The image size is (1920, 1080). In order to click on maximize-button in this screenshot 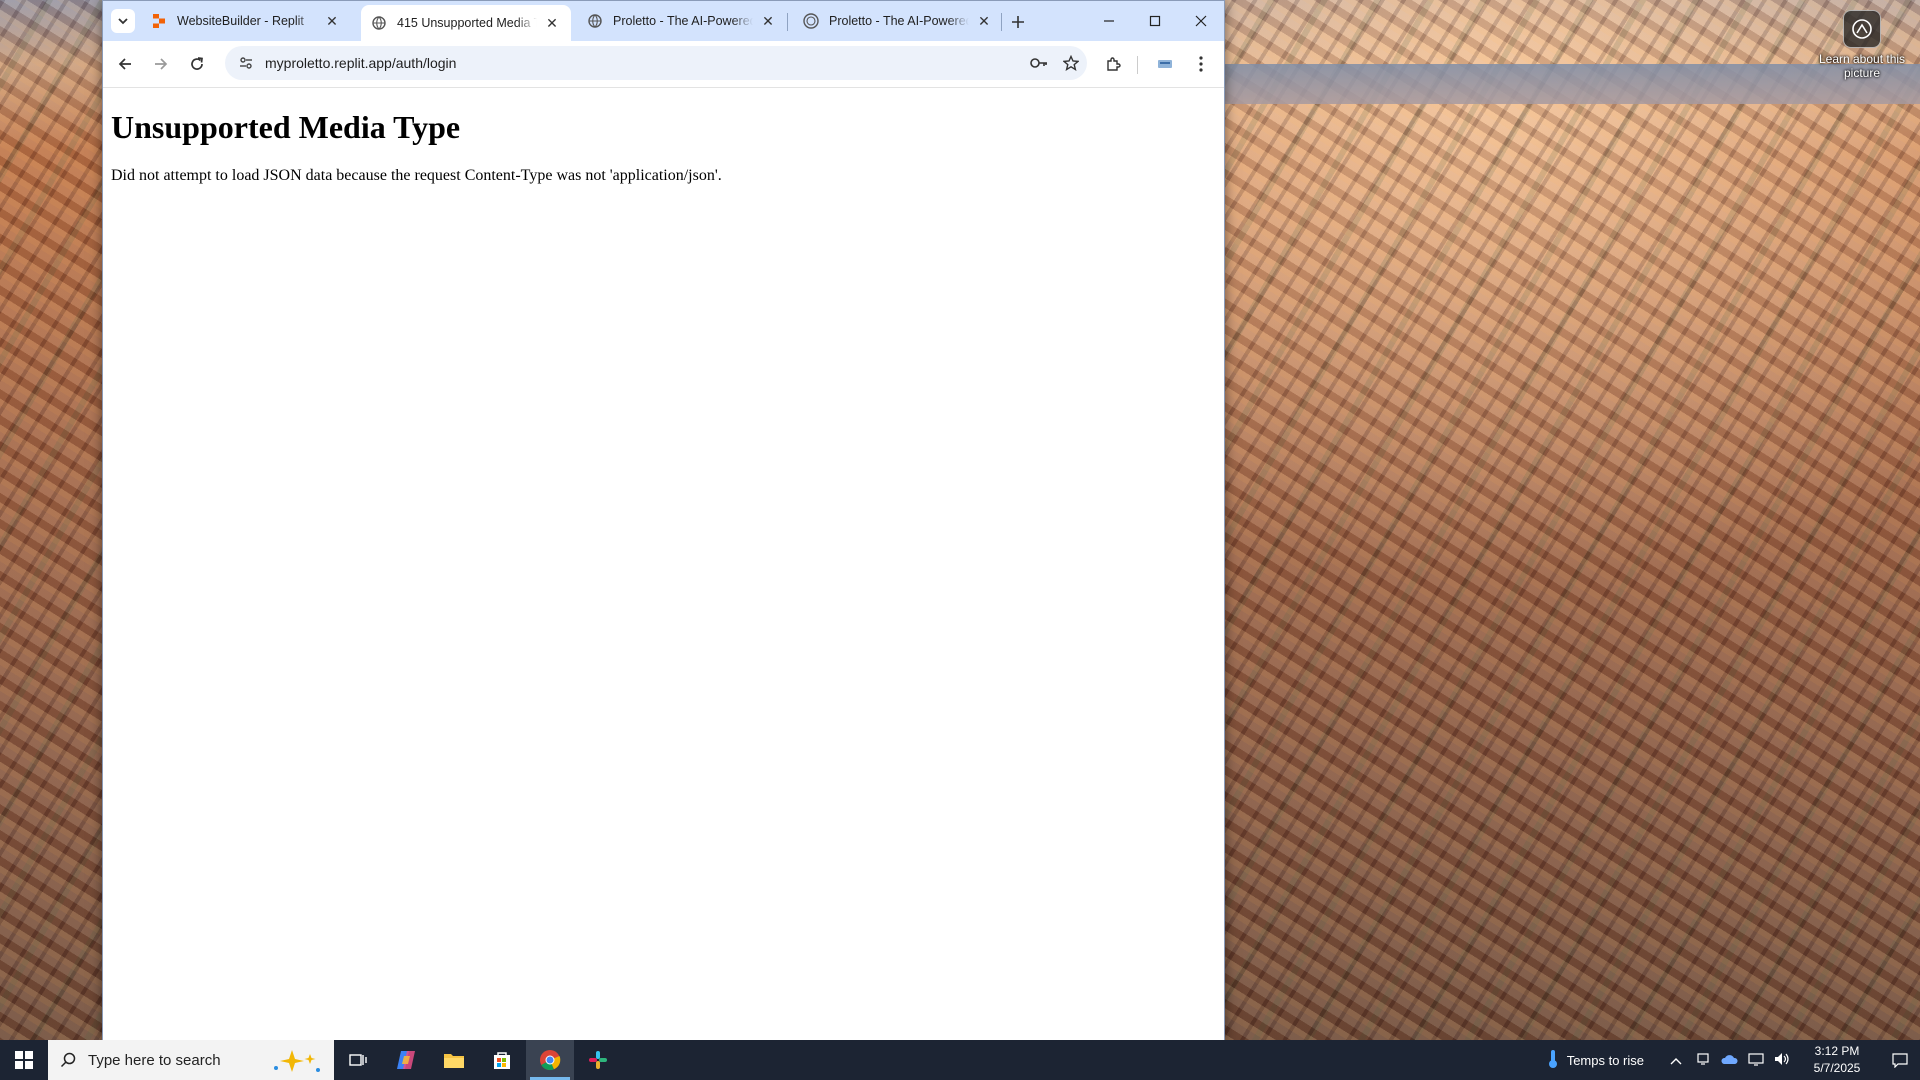, I will do `click(1155, 21)`.